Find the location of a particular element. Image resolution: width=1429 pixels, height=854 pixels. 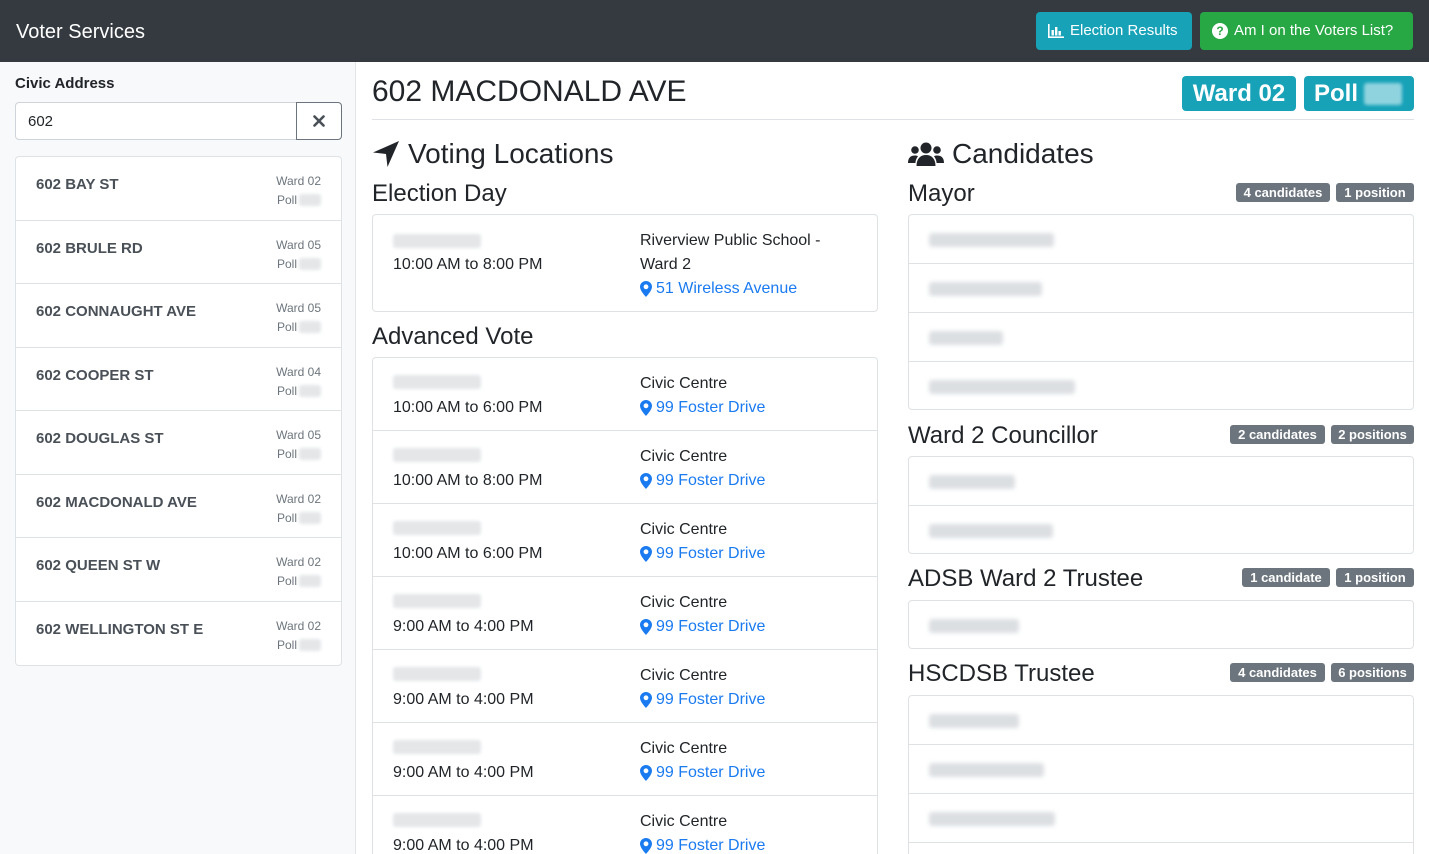

address-name: 602 QUEEN ST W is located at coordinates (98, 565).